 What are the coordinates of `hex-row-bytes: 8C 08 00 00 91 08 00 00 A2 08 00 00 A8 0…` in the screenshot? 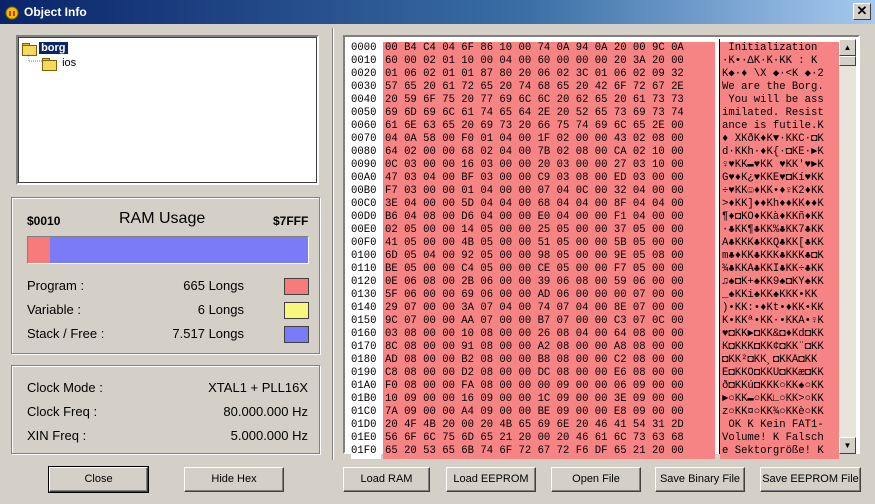 It's located at (549, 348).